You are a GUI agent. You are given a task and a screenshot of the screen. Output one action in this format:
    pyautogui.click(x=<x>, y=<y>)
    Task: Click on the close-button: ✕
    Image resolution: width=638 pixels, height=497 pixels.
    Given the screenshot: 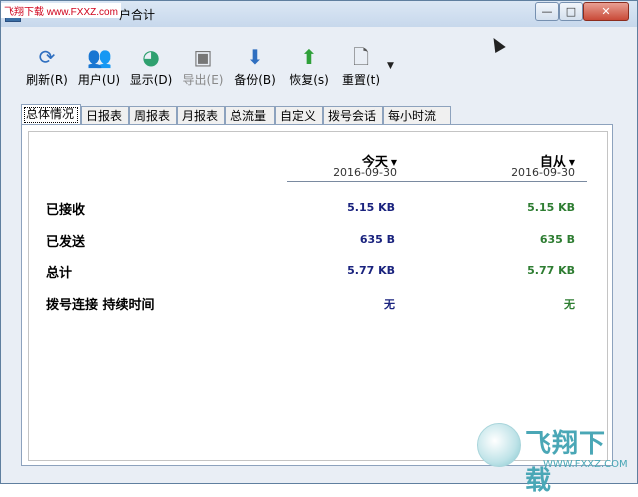 What is the action you would take?
    pyautogui.click(x=606, y=11)
    